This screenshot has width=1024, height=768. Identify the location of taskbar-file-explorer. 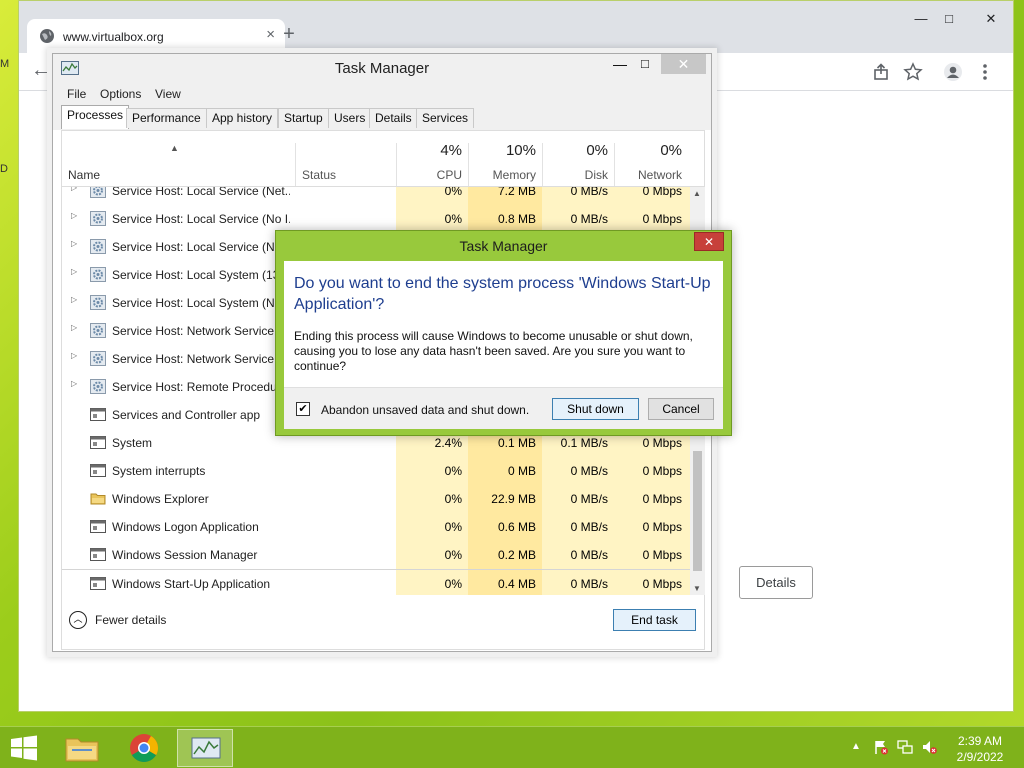
(82, 748).